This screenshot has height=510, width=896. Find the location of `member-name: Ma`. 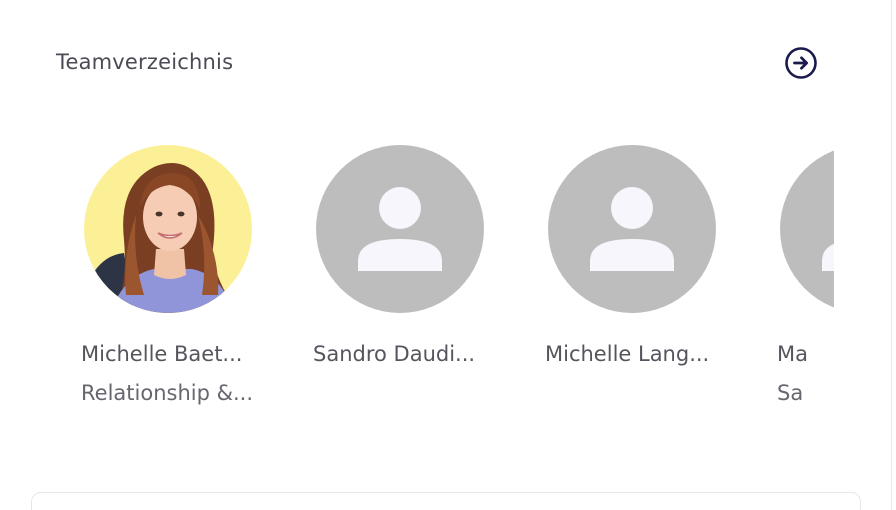

member-name: Ma is located at coordinates (792, 354).